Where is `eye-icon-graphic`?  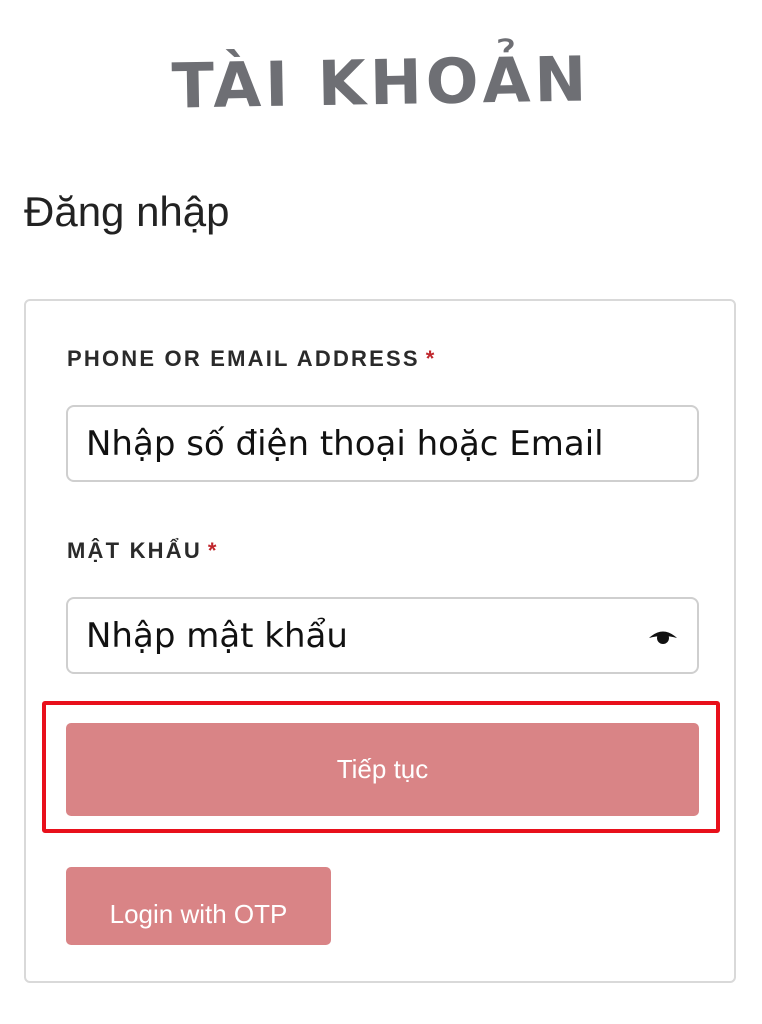
eye-icon-graphic is located at coordinates (663, 637).